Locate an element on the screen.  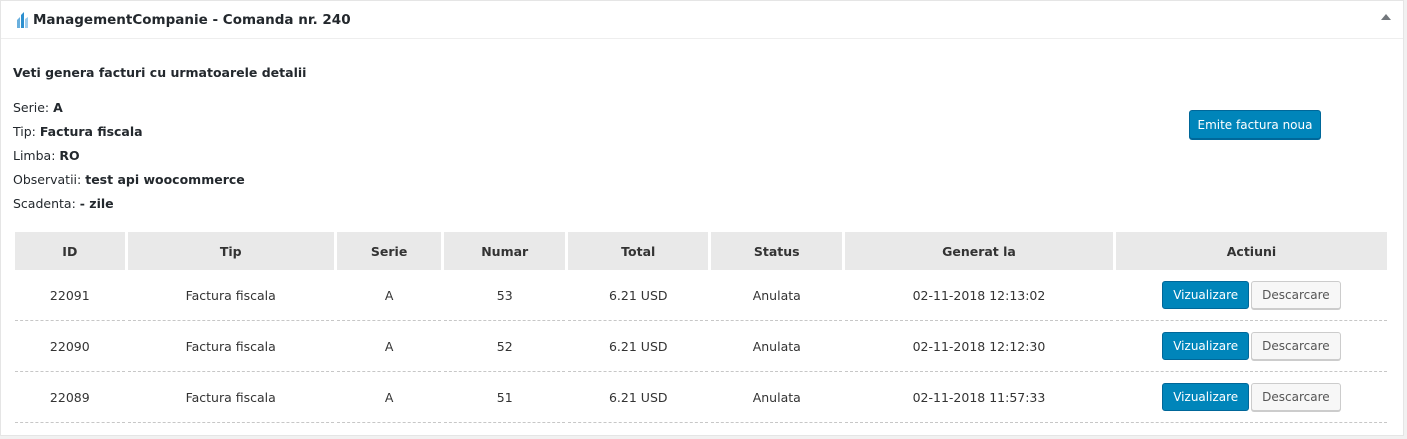
cell-numar: 52 is located at coordinates (505, 346).